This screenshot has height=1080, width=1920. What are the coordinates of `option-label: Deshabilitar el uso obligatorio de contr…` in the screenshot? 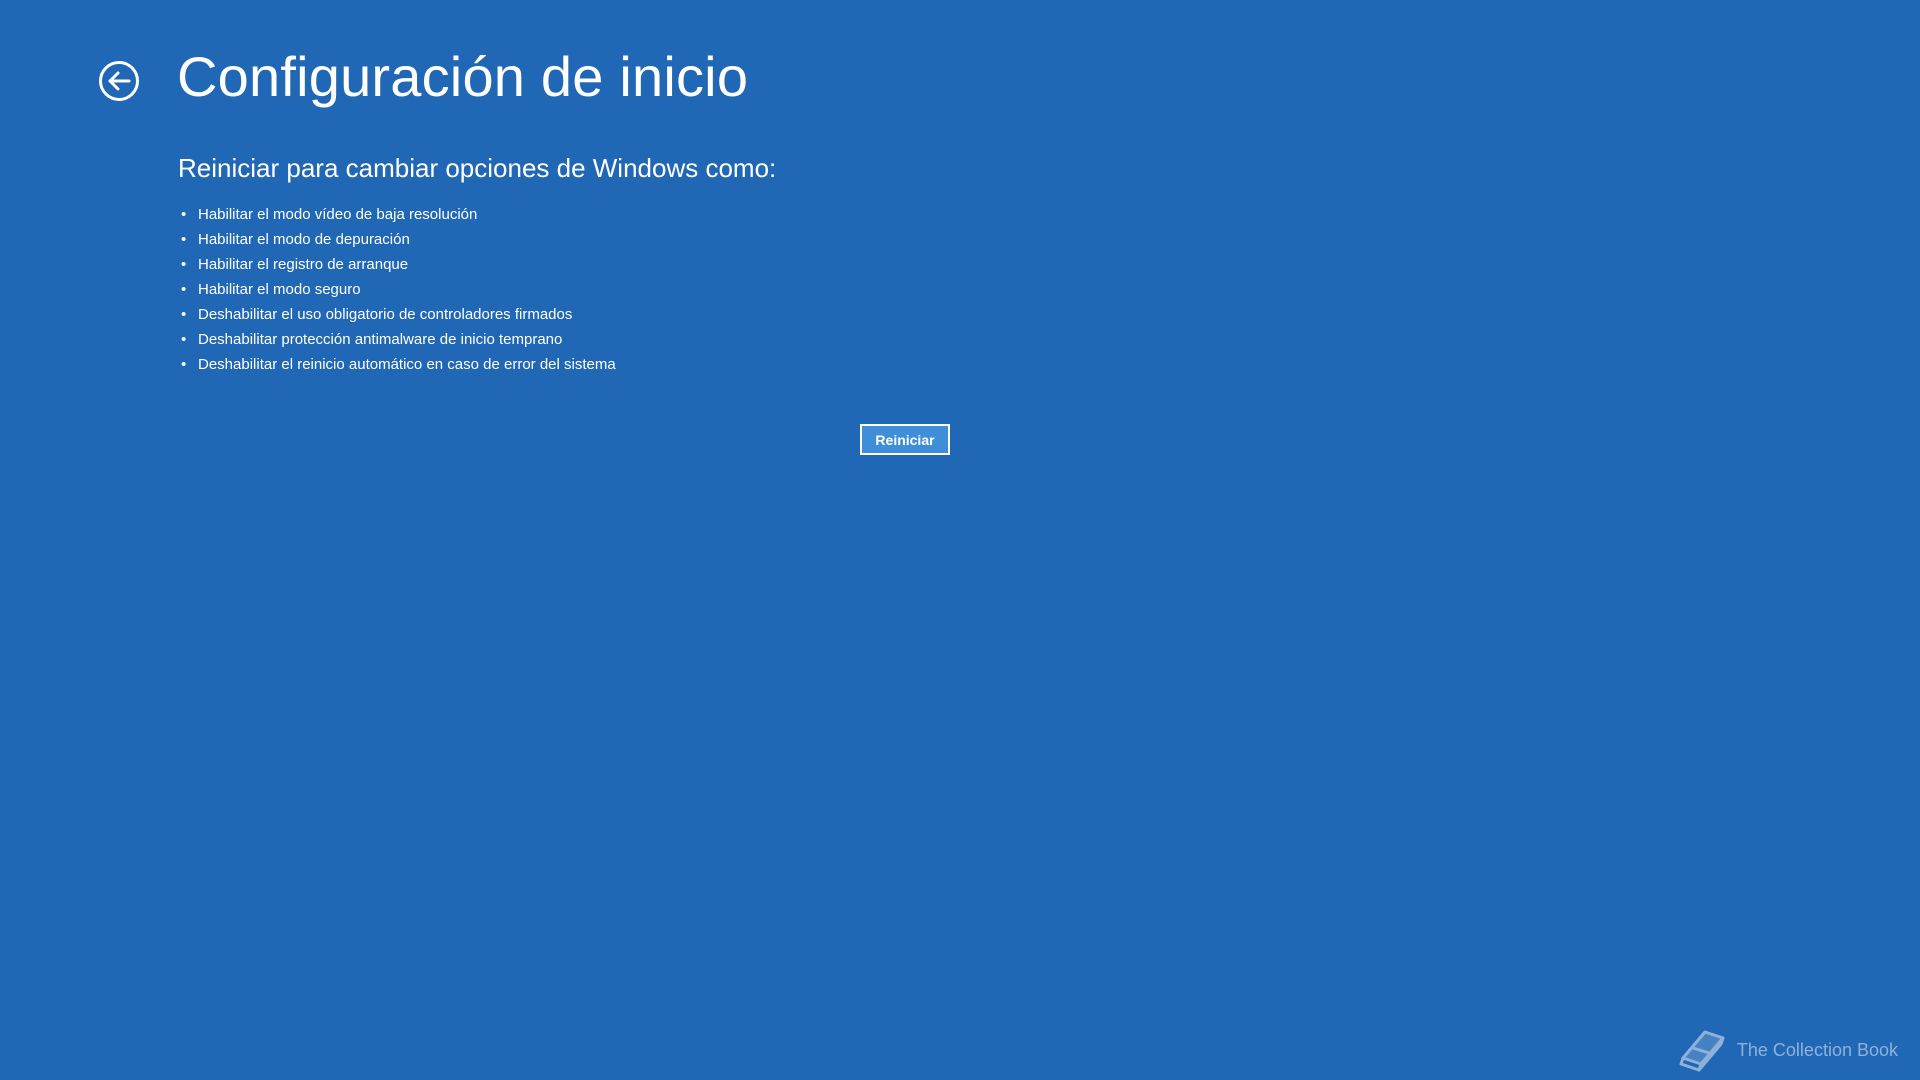 It's located at (385, 314).